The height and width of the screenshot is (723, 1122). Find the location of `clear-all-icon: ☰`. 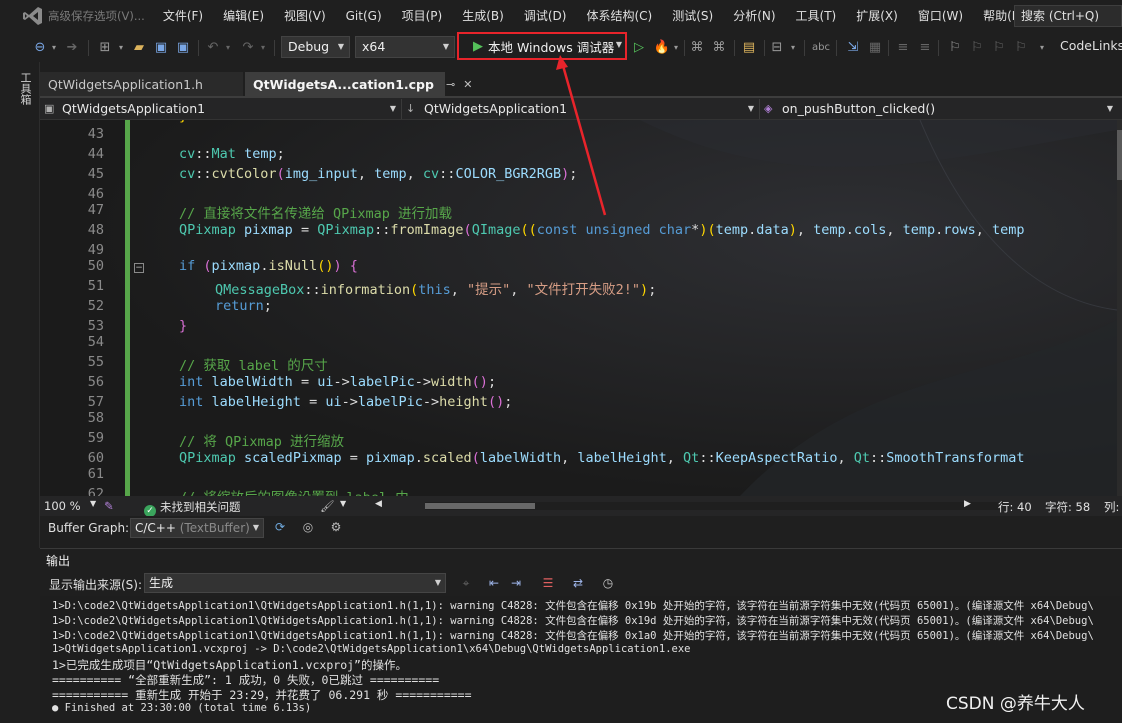

clear-all-icon: ☰ is located at coordinates (548, 583).